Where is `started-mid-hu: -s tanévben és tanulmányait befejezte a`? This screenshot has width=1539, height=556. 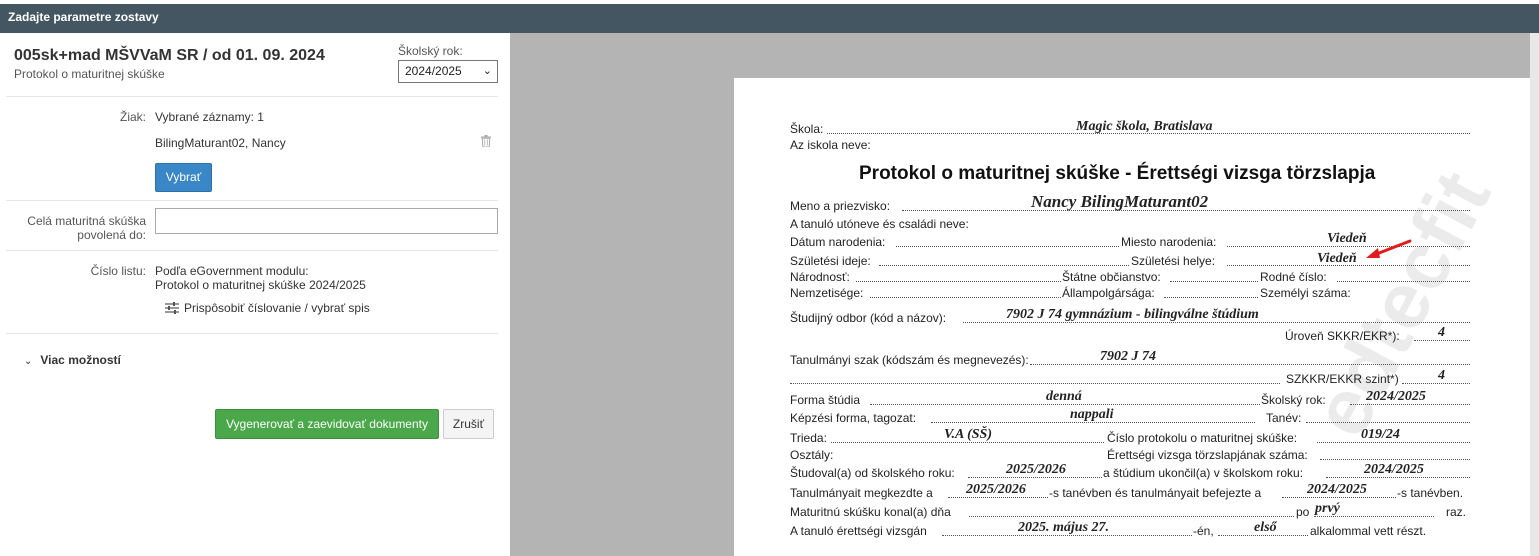
started-mid-hu: -s tanévben és tanulmányait befejezte a is located at coordinates (1155, 493).